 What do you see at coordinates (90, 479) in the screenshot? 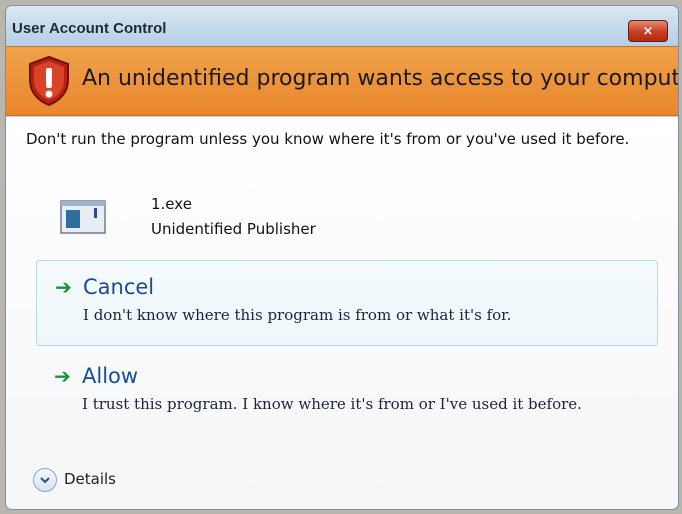
I see `details-label: Details` at bounding box center [90, 479].